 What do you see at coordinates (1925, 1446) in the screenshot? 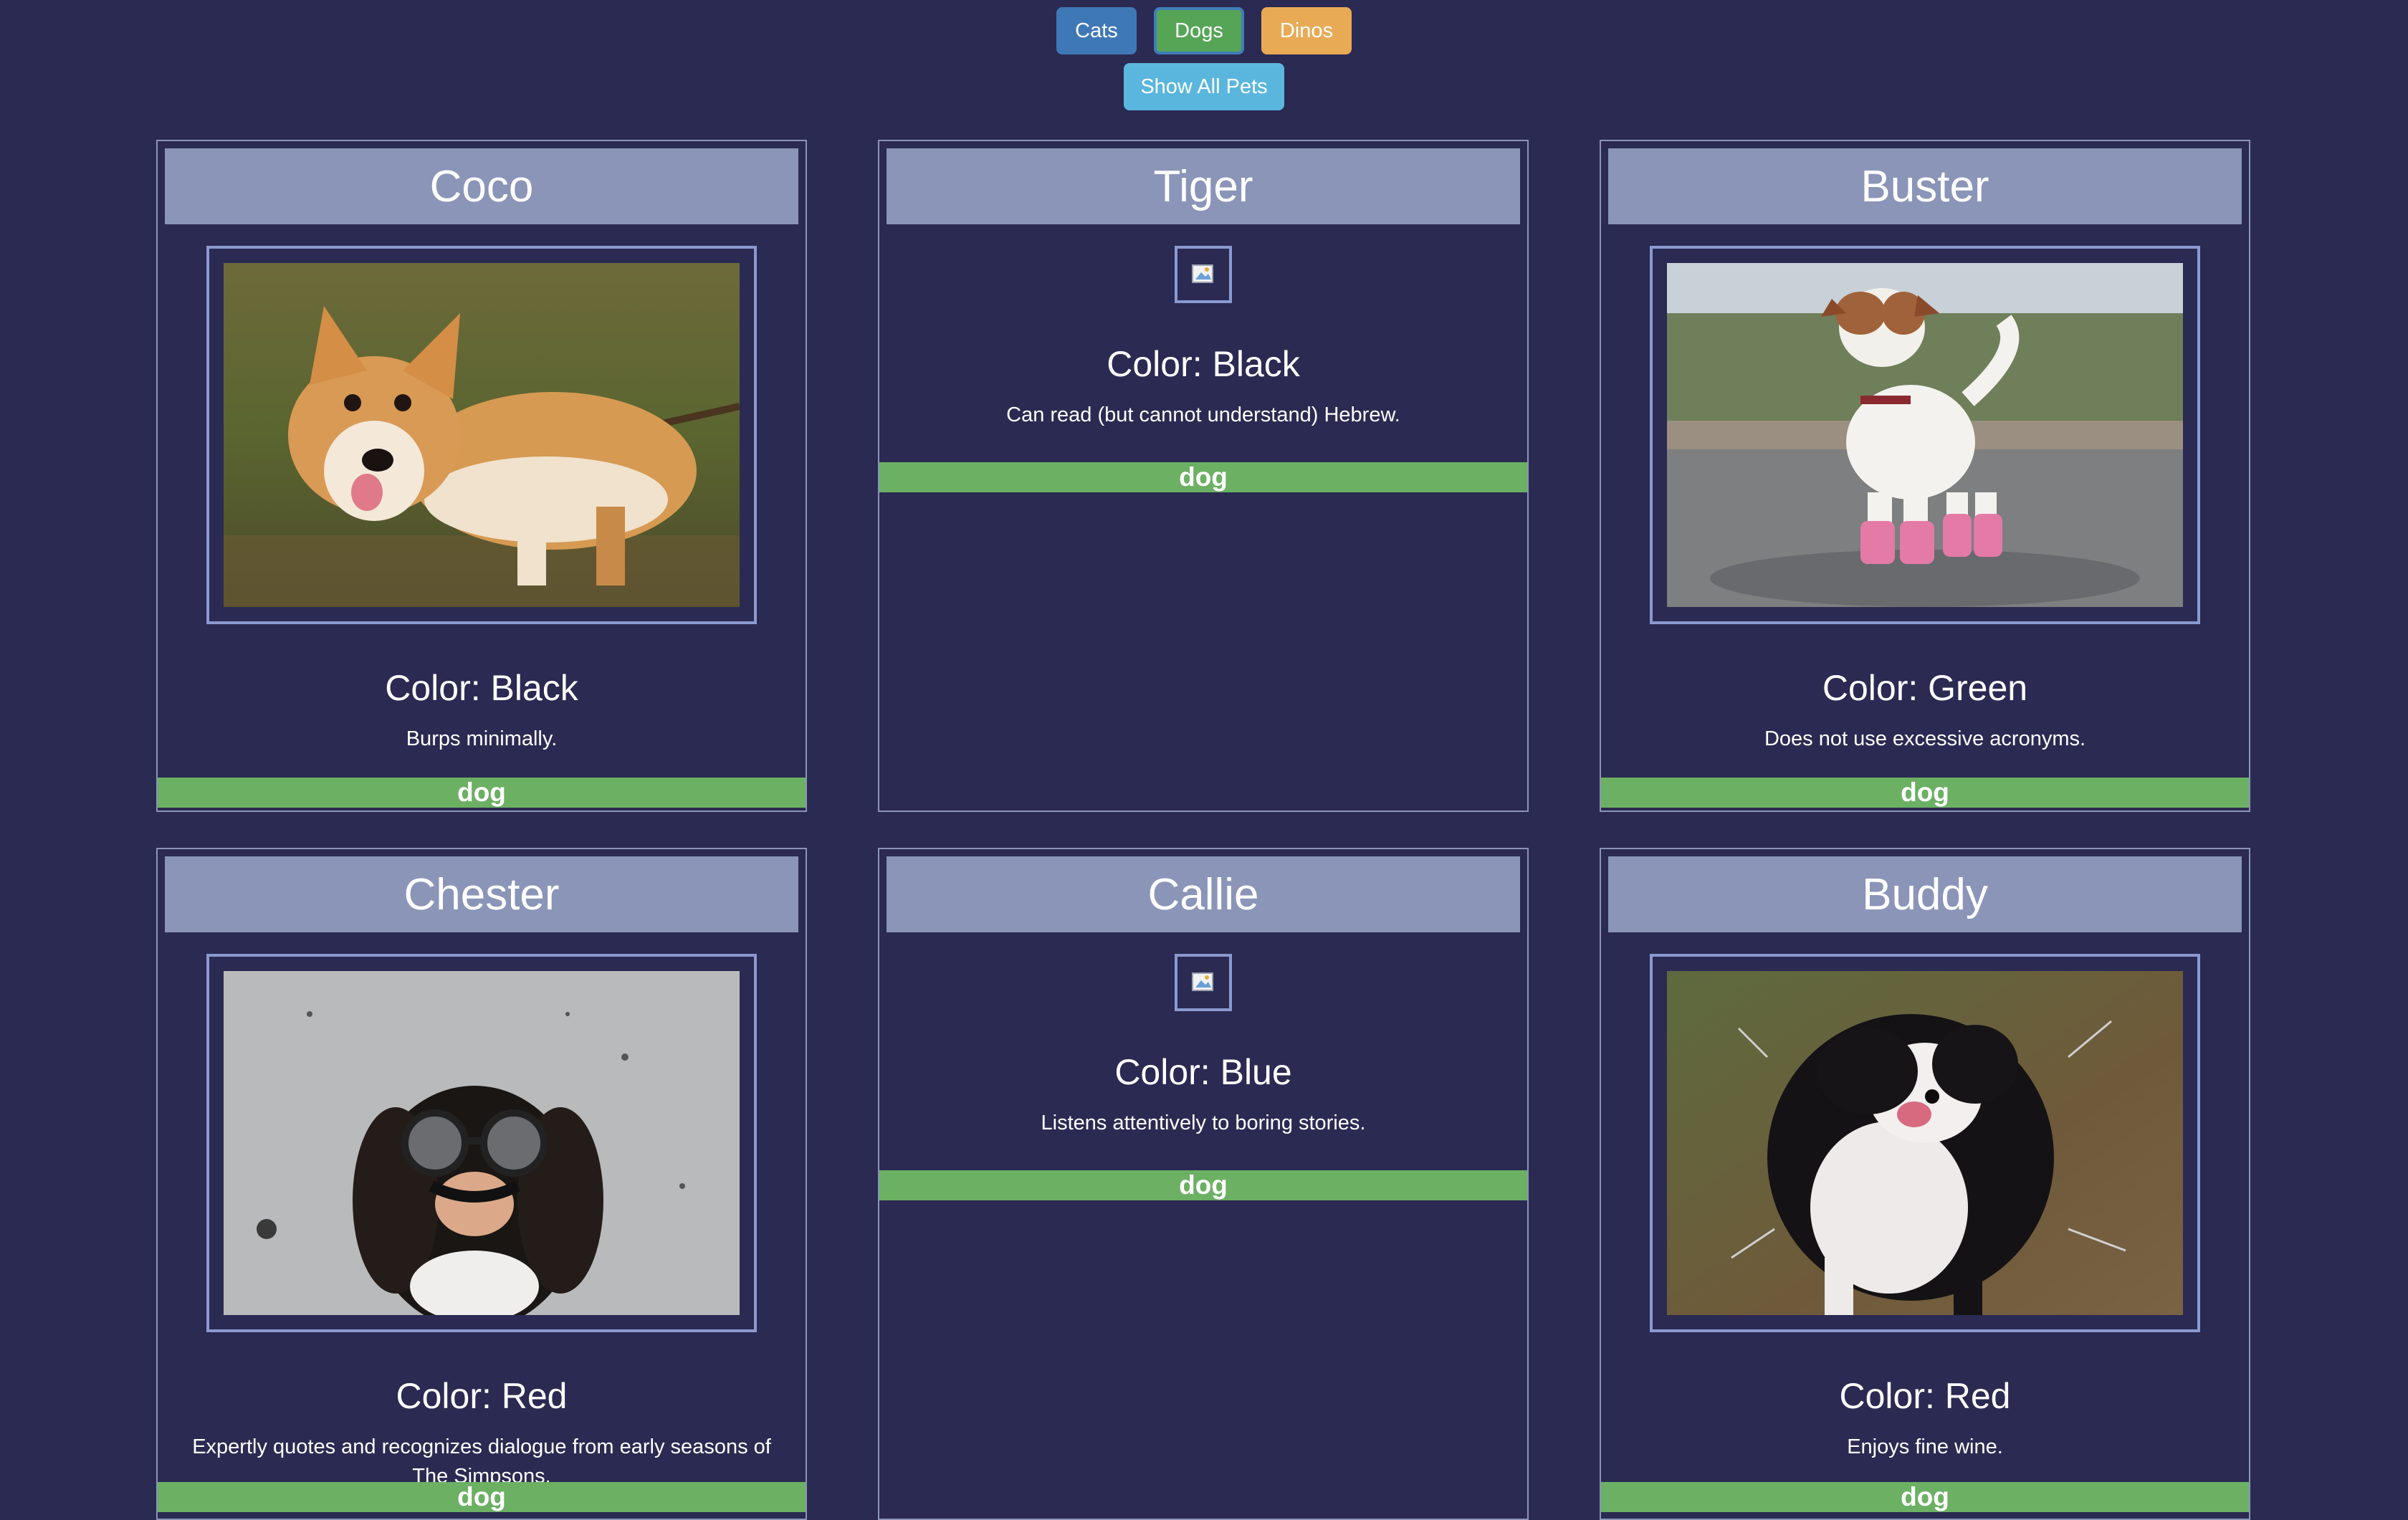
I see `pet-description: Enjoys fine wine.` at bounding box center [1925, 1446].